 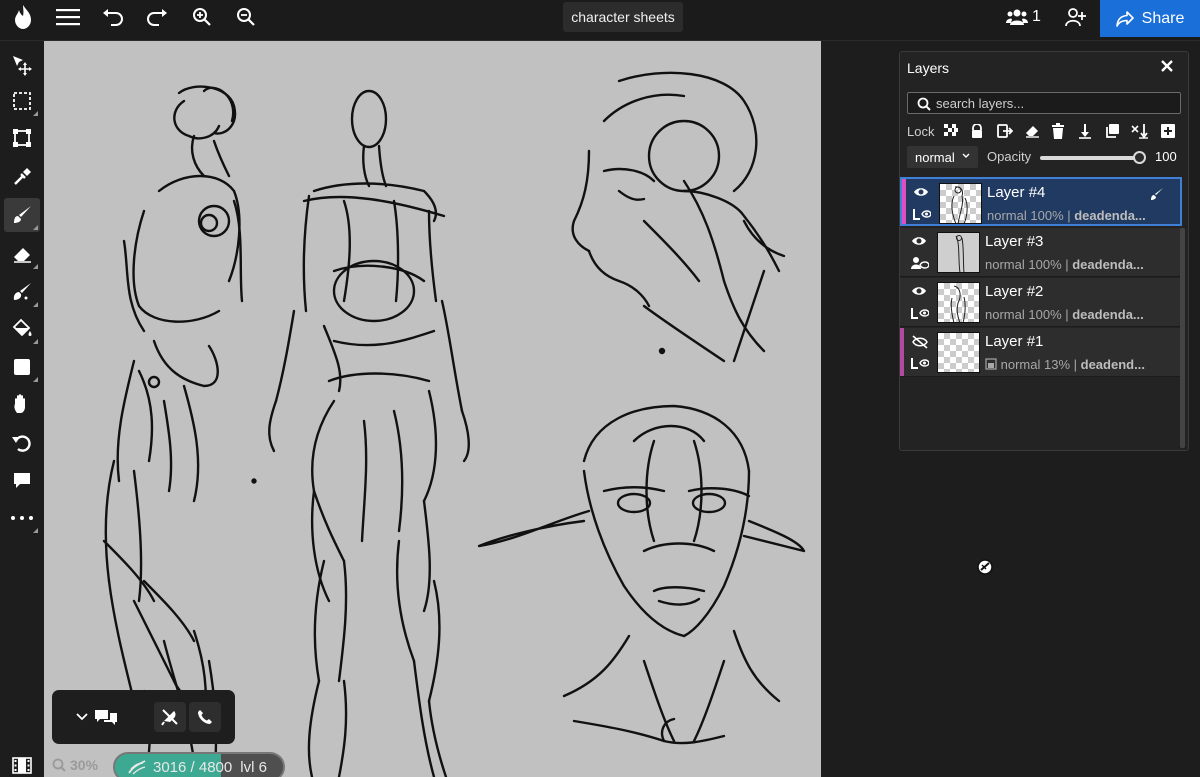 I want to click on transform-tool-icon, so click(x=22, y=138).